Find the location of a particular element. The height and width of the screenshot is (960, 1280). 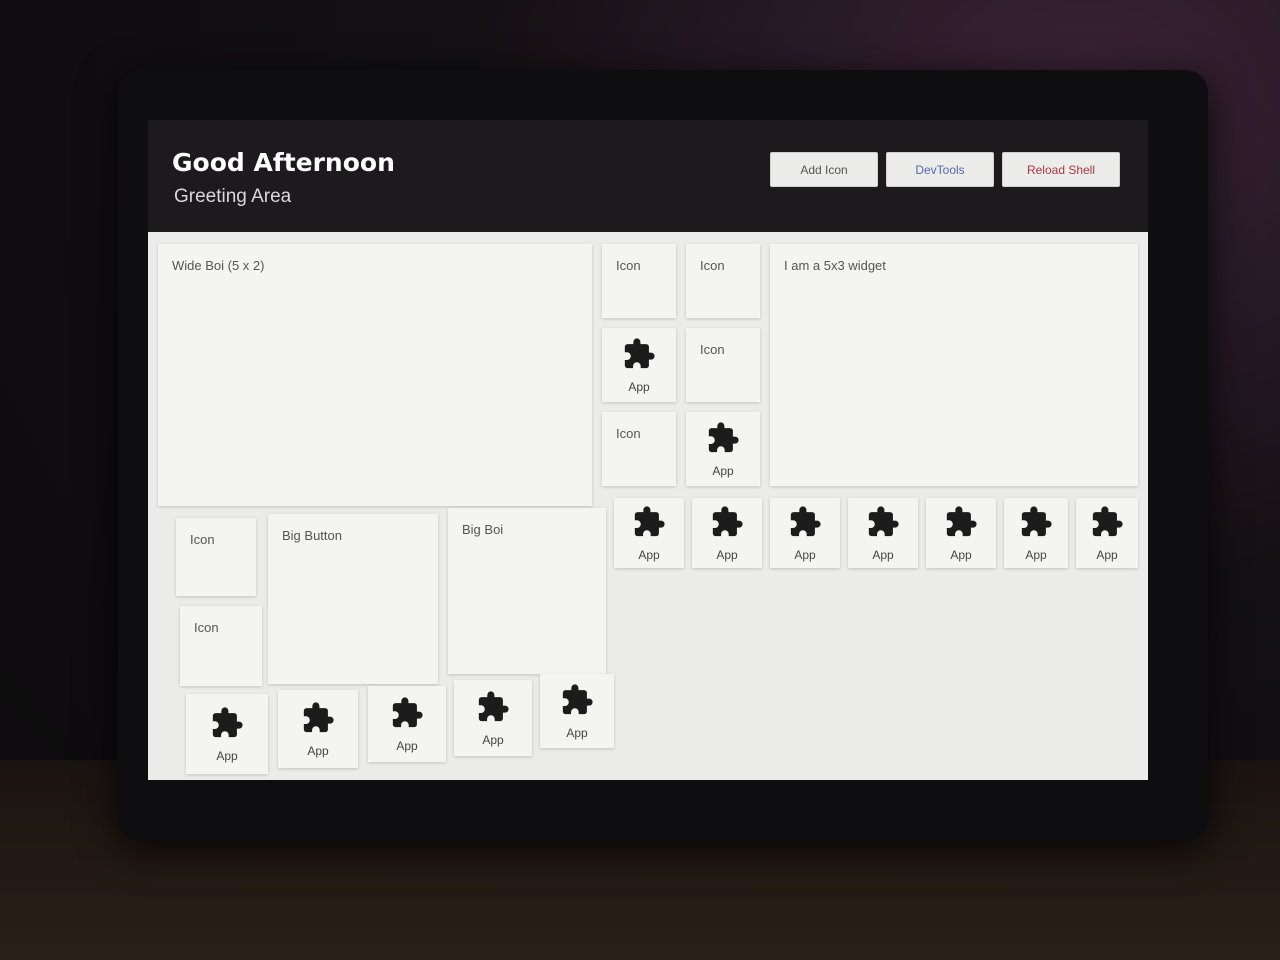

greeting-title: Good Afternoon is located at coordinates (283, 162).